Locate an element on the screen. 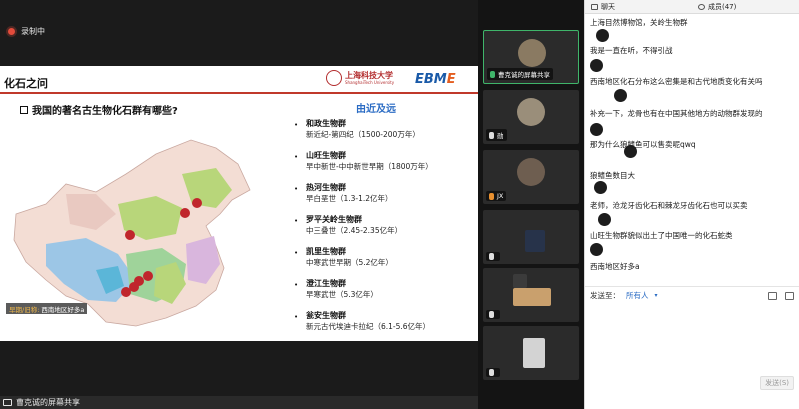 The height and width of the screenshot is (409, 799). participant-tile: 勋 is located at coordinates (531, 117).